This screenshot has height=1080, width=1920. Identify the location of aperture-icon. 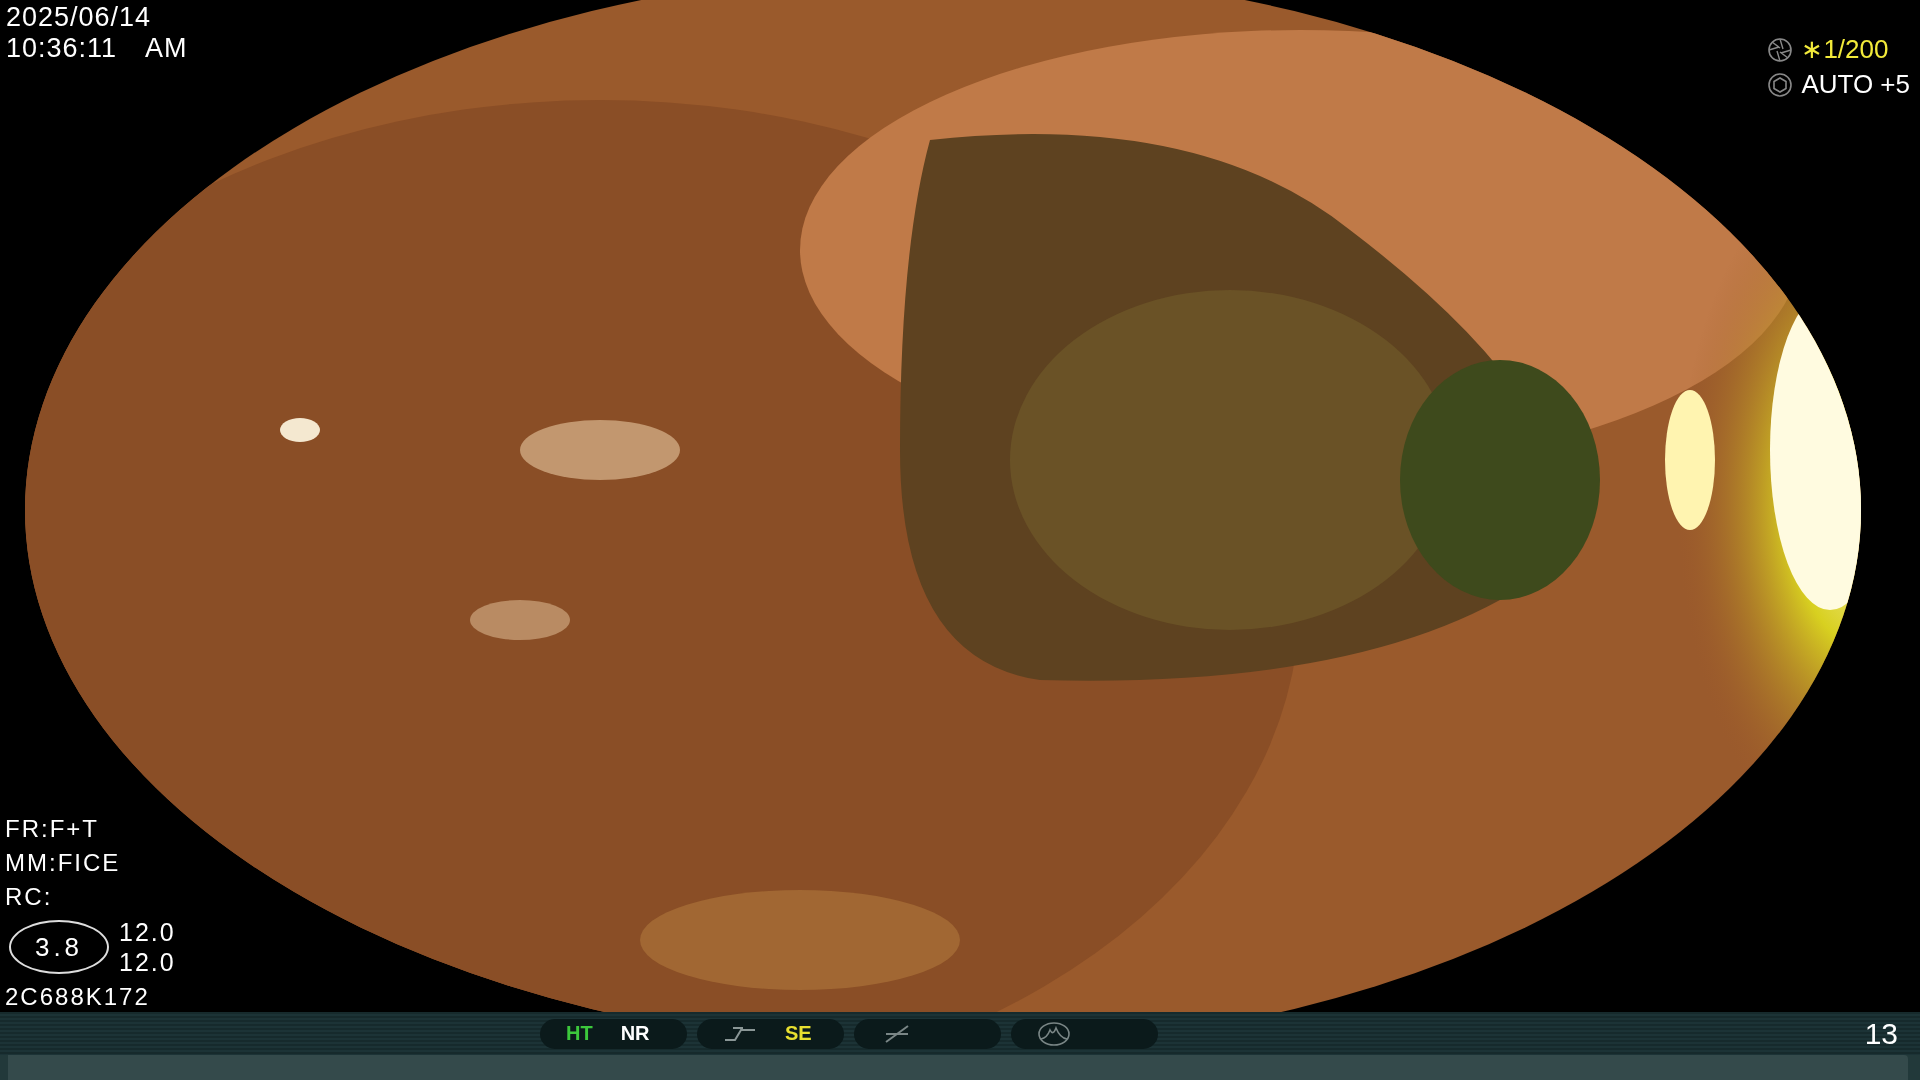
(1780, 49).